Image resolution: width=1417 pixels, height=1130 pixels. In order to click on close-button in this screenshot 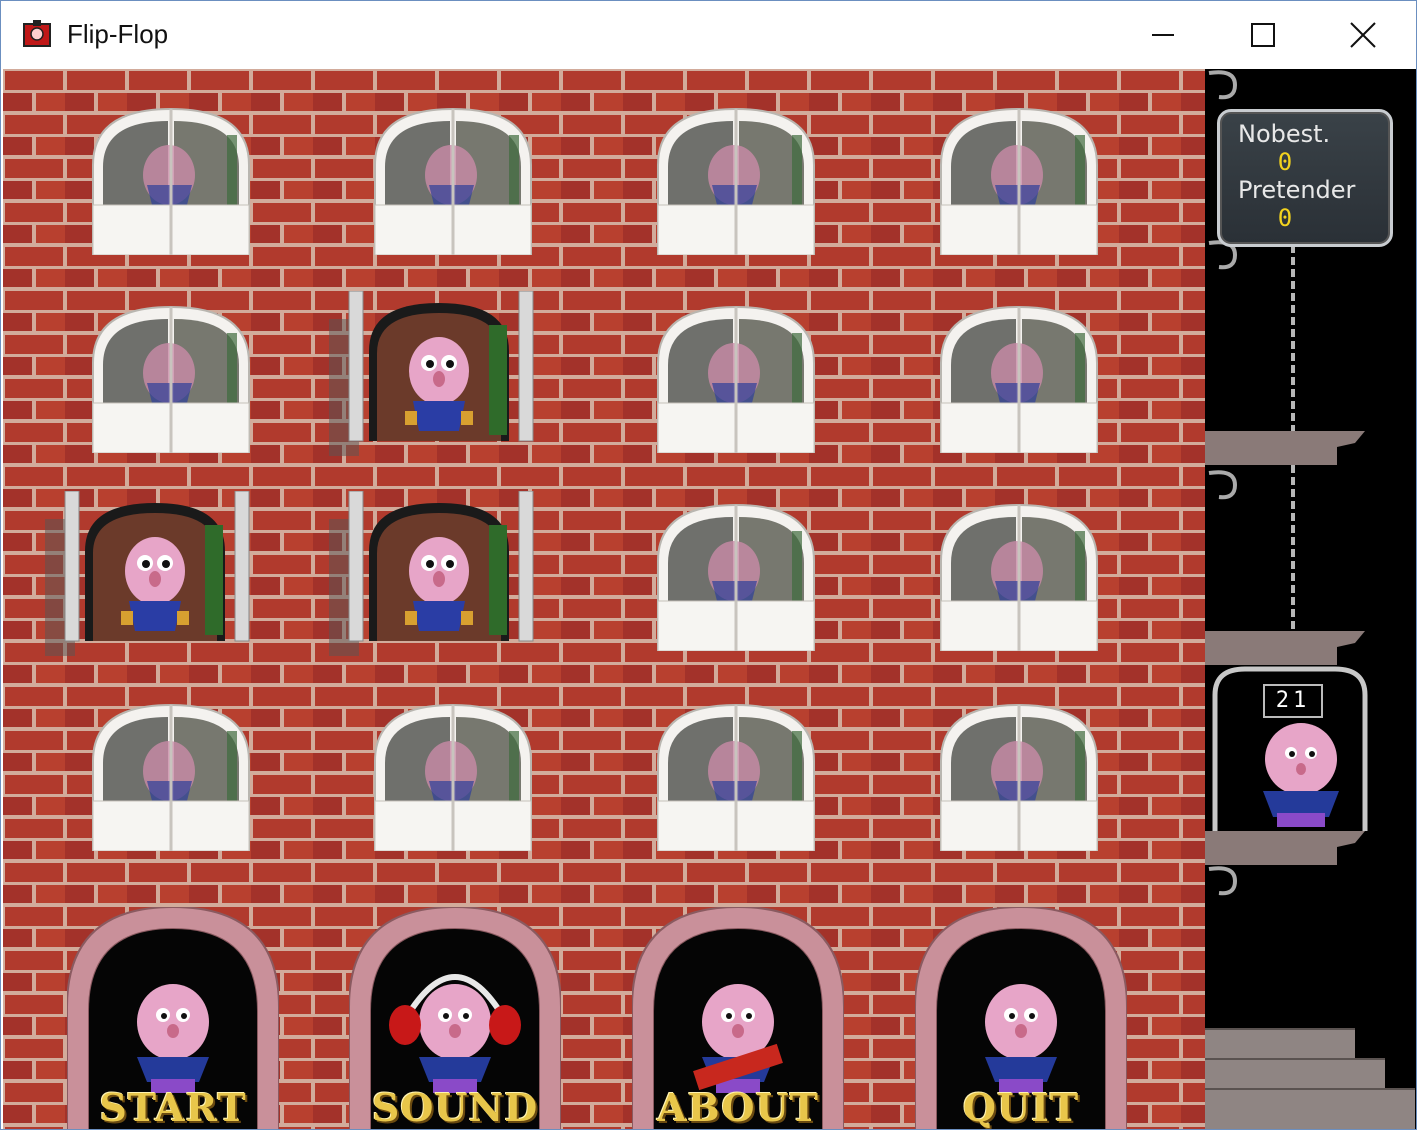, I will do `click(1363, 35)`.